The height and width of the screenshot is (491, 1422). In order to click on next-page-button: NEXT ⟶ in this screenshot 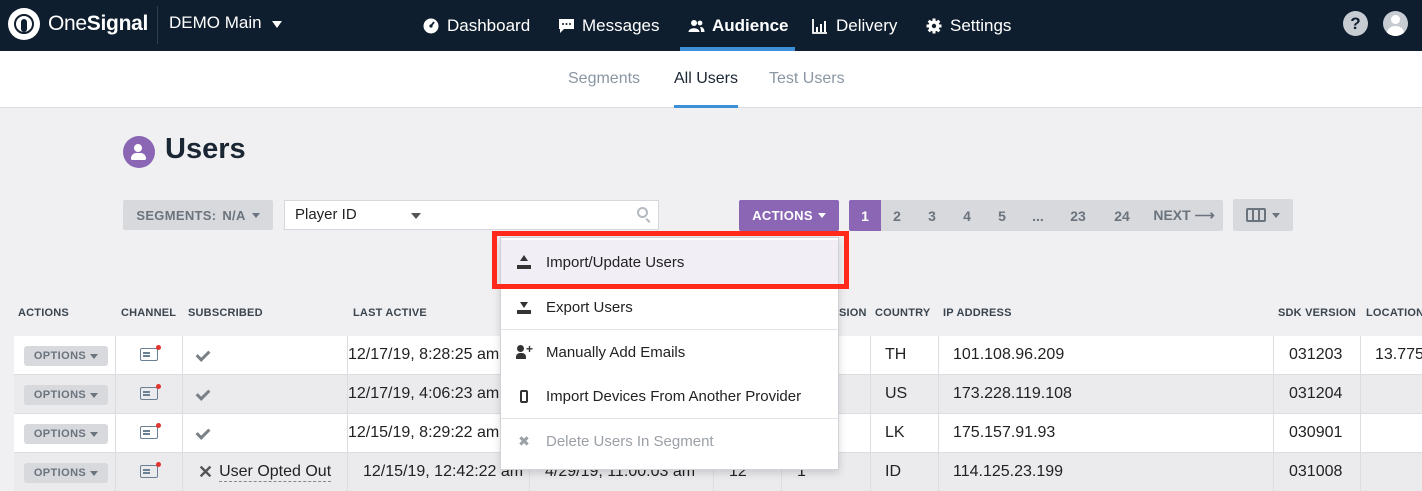, I will do `click(1184, 215)`.